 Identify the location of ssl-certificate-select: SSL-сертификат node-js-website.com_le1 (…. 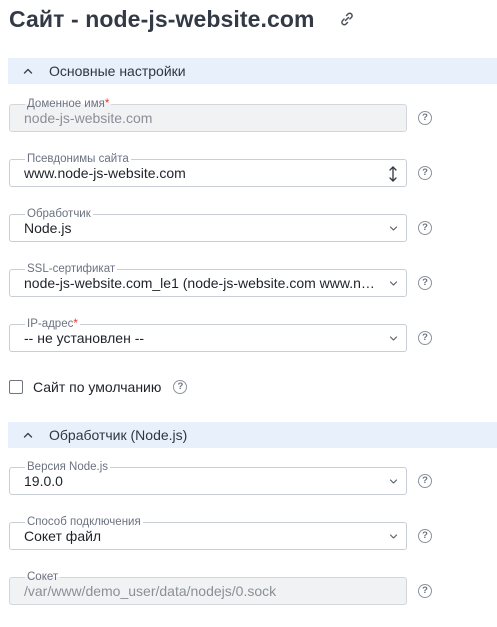
(208, 279).